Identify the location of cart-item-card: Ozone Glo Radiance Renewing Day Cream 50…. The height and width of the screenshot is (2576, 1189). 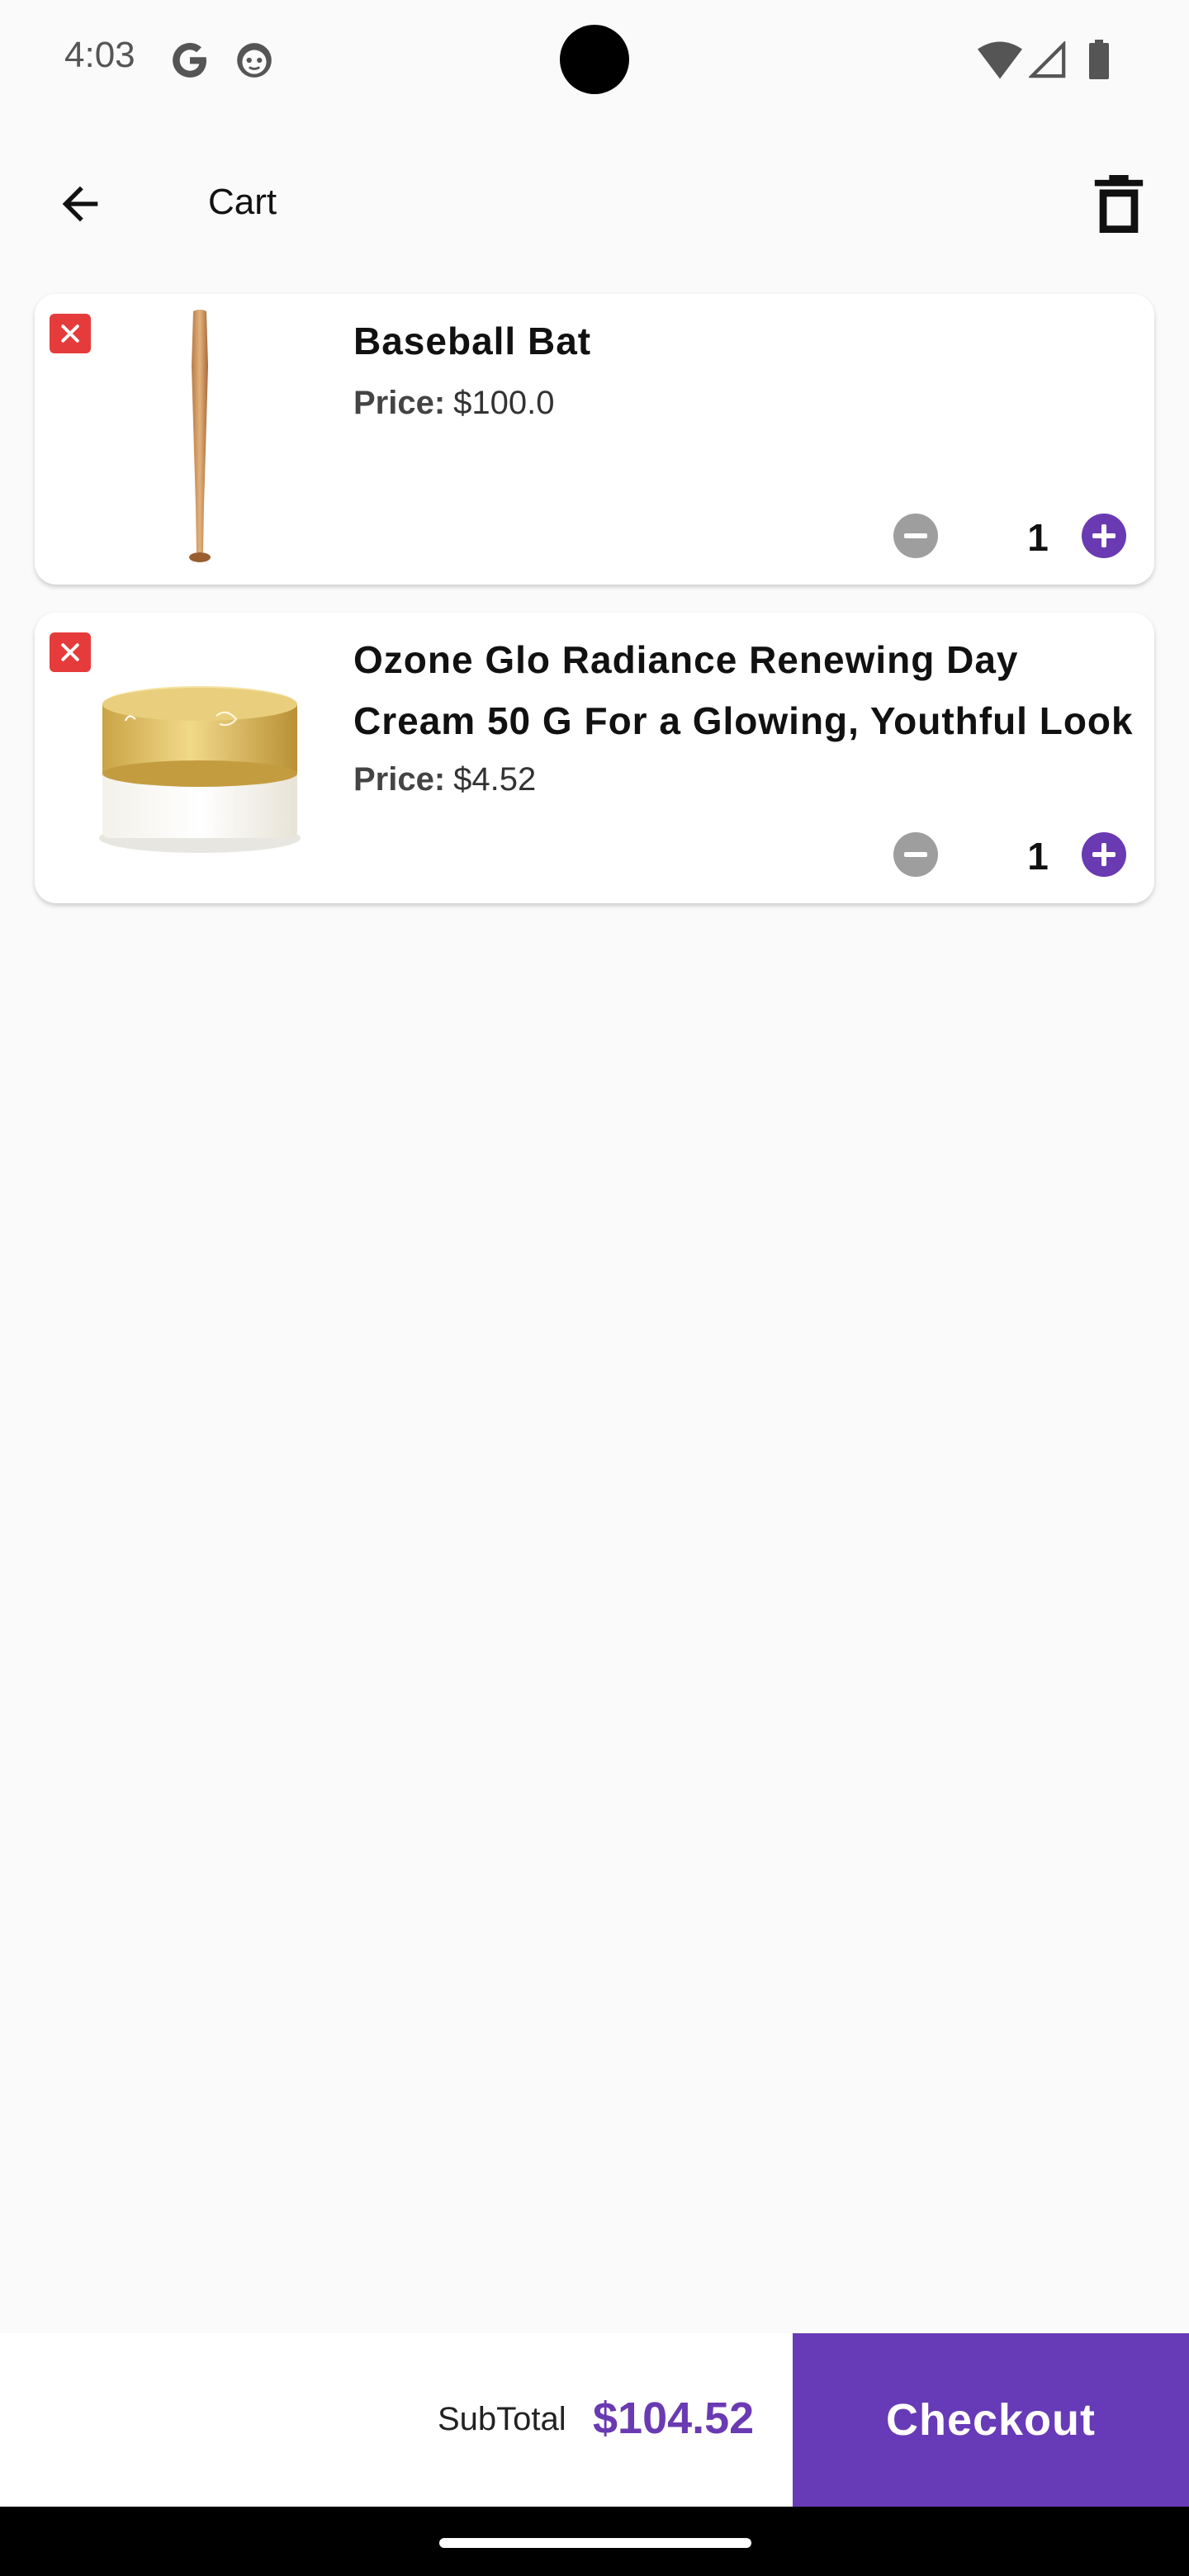
(594, 758).